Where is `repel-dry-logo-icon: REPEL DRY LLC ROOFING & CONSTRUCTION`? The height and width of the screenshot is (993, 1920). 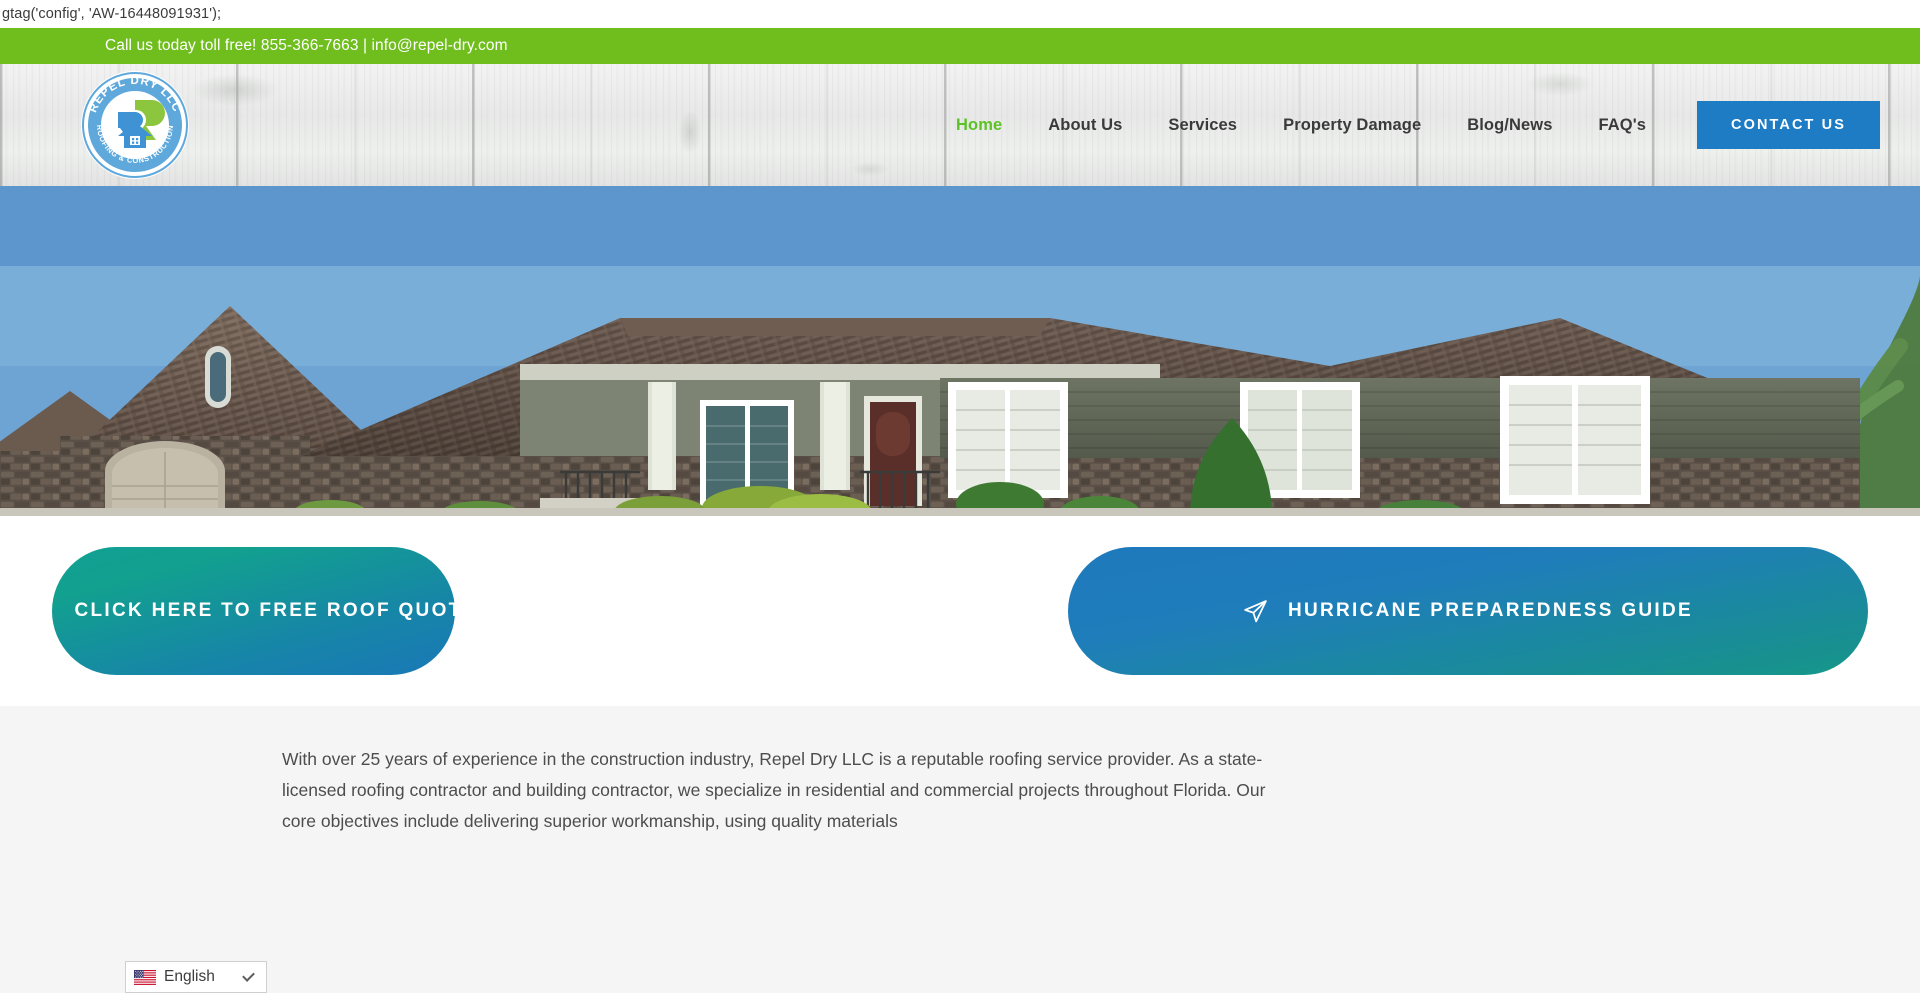 repel-dry-logo-icon: REPEL DRY LLC ROOFING & CONSTRUCTION is located at coordinates (135, 125).